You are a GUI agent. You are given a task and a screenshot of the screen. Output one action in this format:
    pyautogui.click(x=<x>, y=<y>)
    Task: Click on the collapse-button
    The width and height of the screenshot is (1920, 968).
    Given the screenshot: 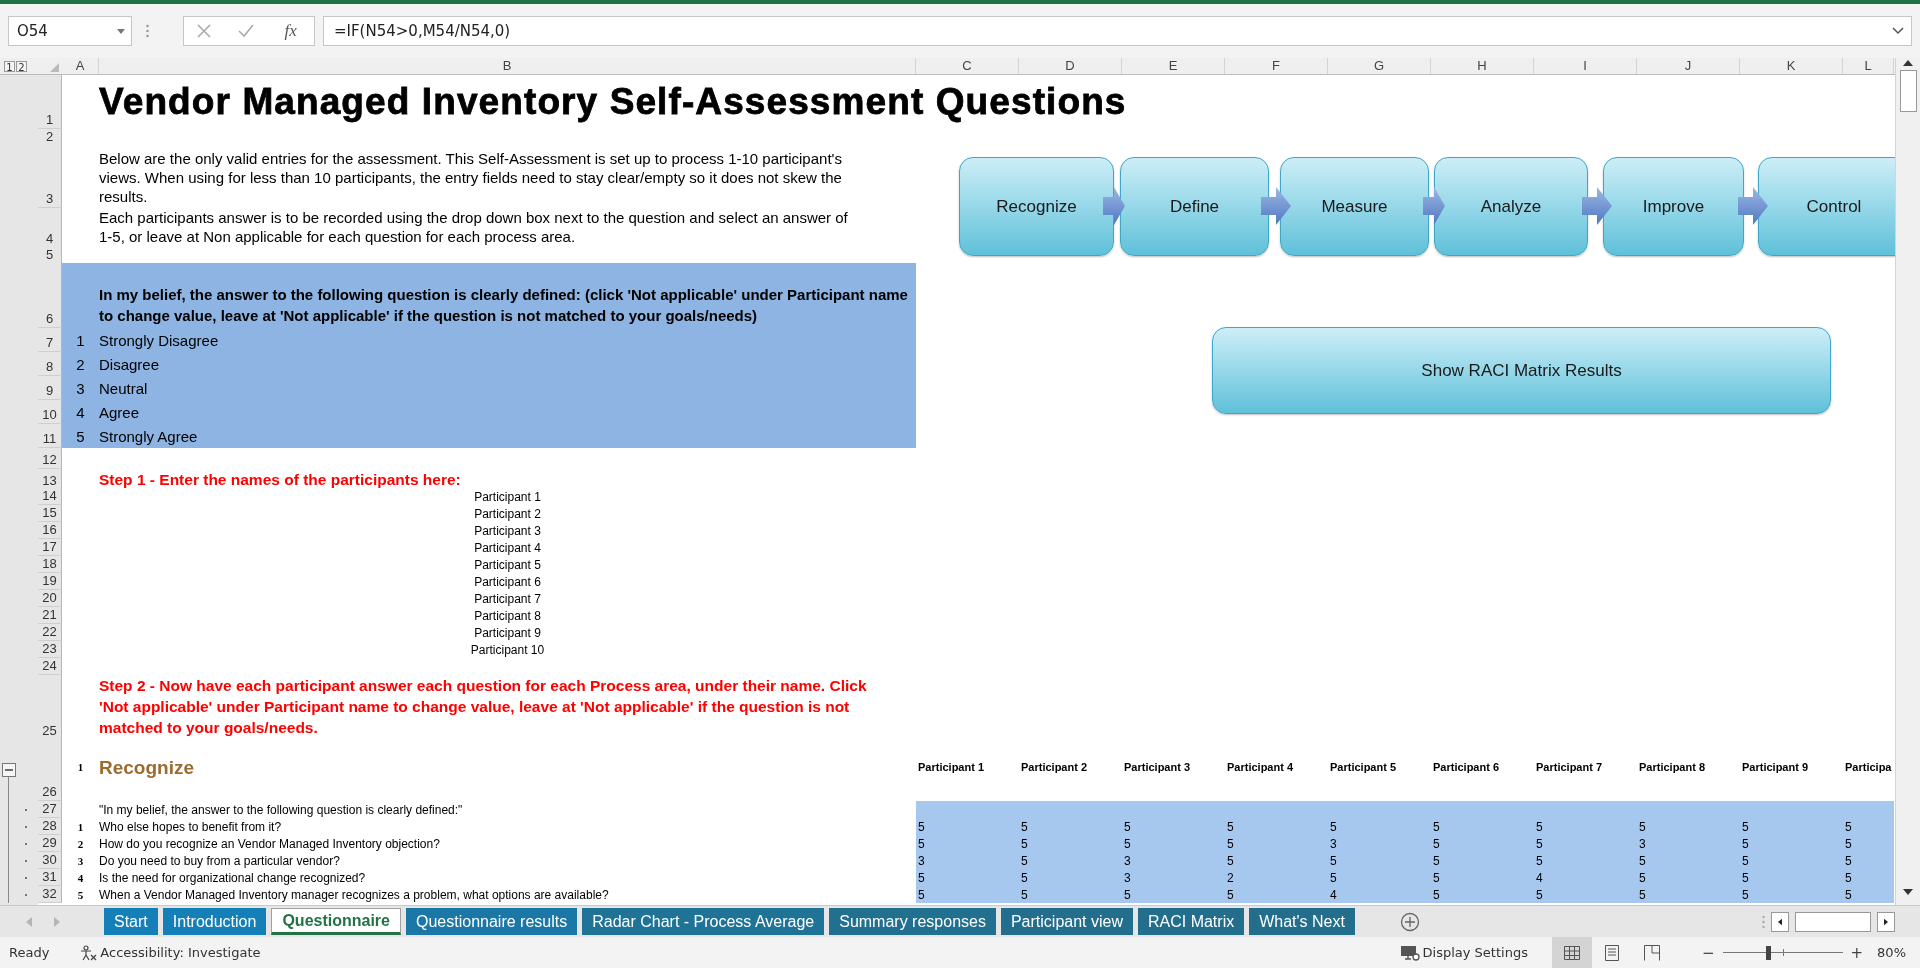 What is the action you would take?
    pyautogui.click(x=9, y=770)
    